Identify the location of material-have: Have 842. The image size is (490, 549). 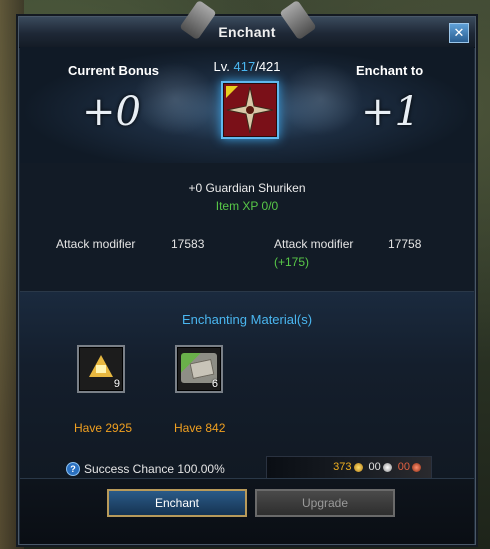
(200, 428).